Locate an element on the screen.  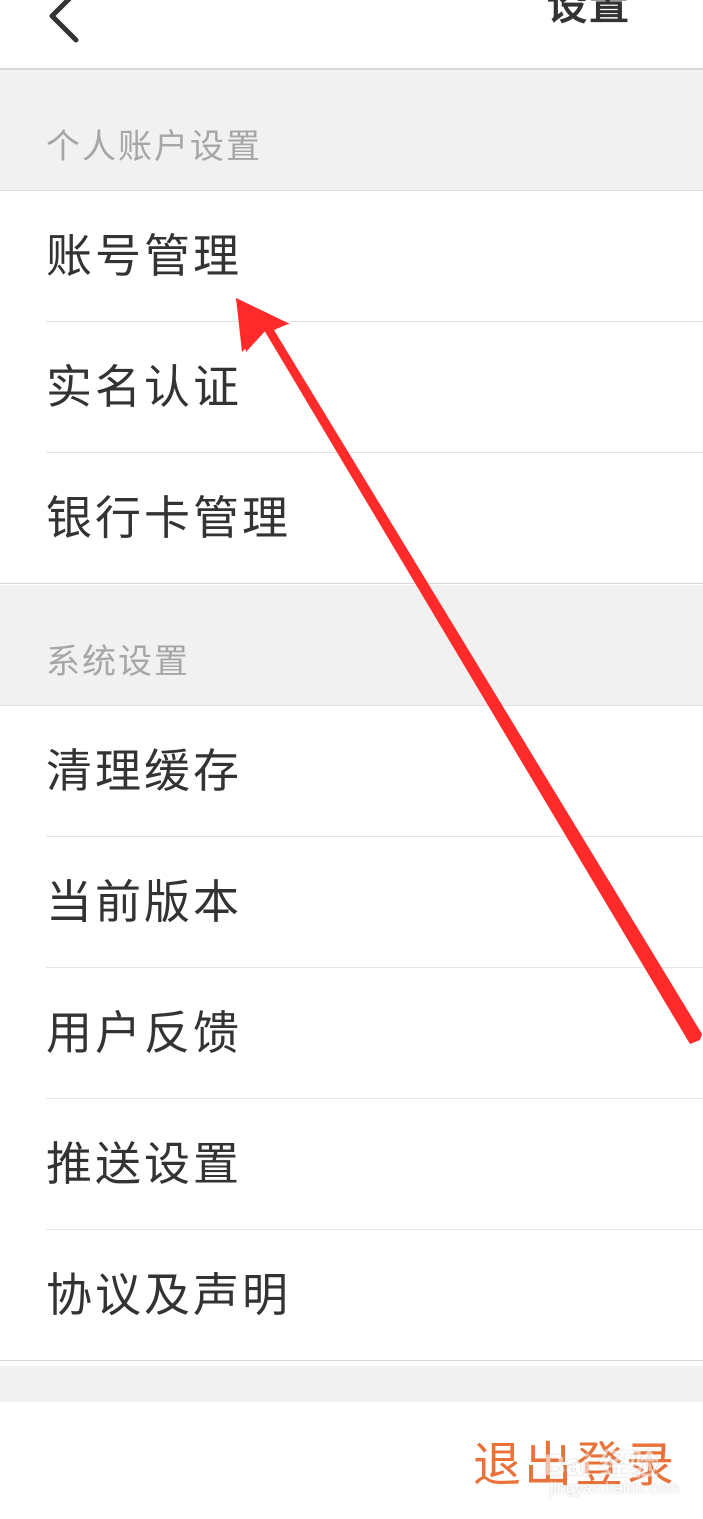
section-header-account: 个人账户设置 is located at coordinates (351, 130).